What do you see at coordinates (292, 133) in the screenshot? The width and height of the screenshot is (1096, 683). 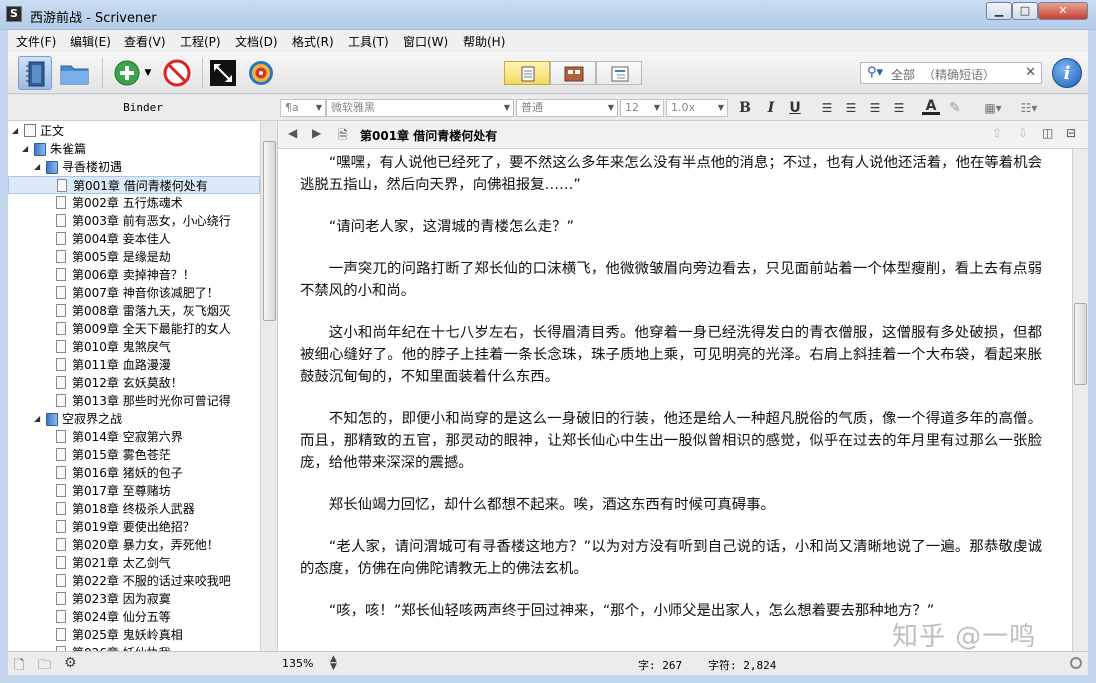 I see `back-arrow-icon: ◀` at bounding box center [292, 133].